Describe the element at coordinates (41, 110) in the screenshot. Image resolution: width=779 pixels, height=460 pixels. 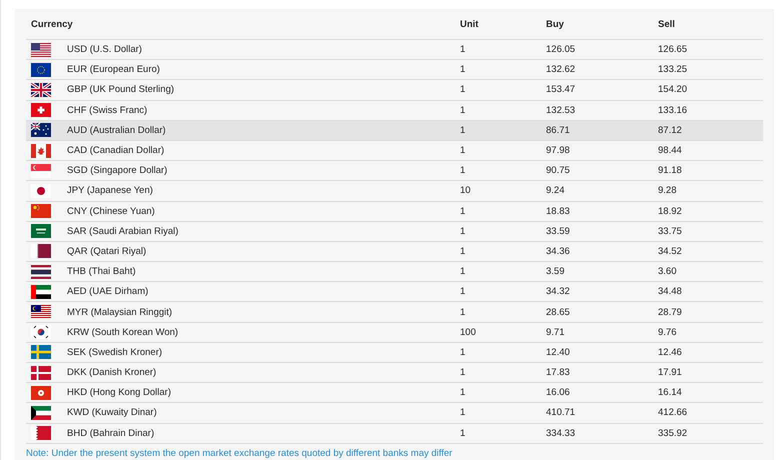
I see `swiss-flag-icon` at that location.